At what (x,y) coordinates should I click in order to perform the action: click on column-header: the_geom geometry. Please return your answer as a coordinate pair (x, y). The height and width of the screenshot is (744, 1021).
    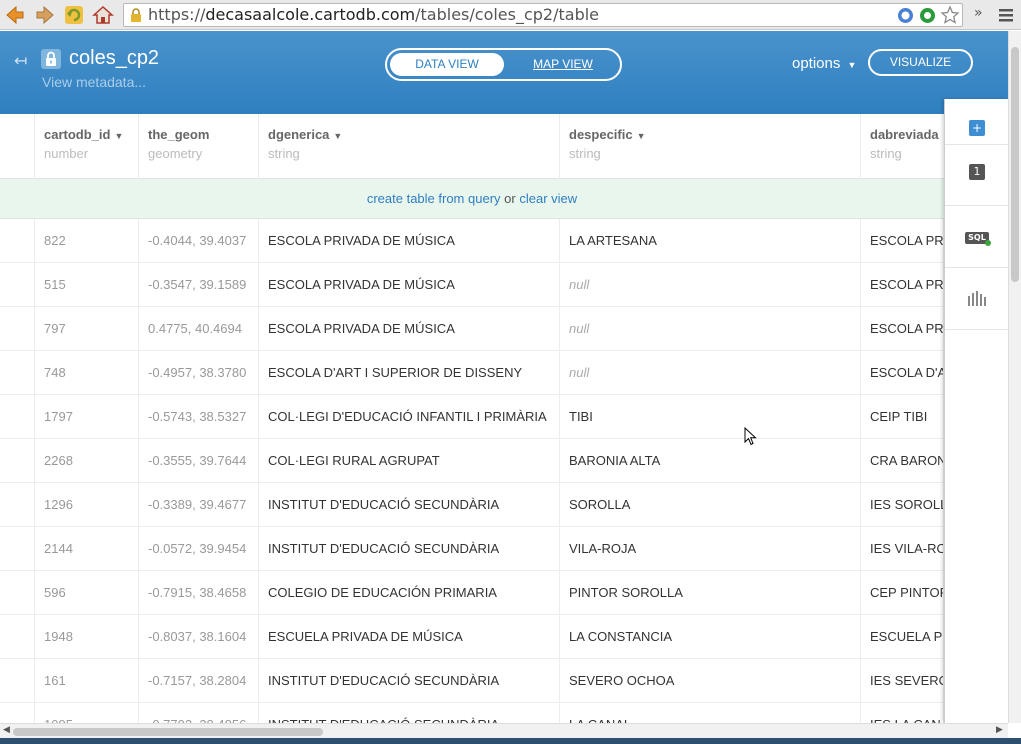
    Looking at the image, I should click on (199, 146).